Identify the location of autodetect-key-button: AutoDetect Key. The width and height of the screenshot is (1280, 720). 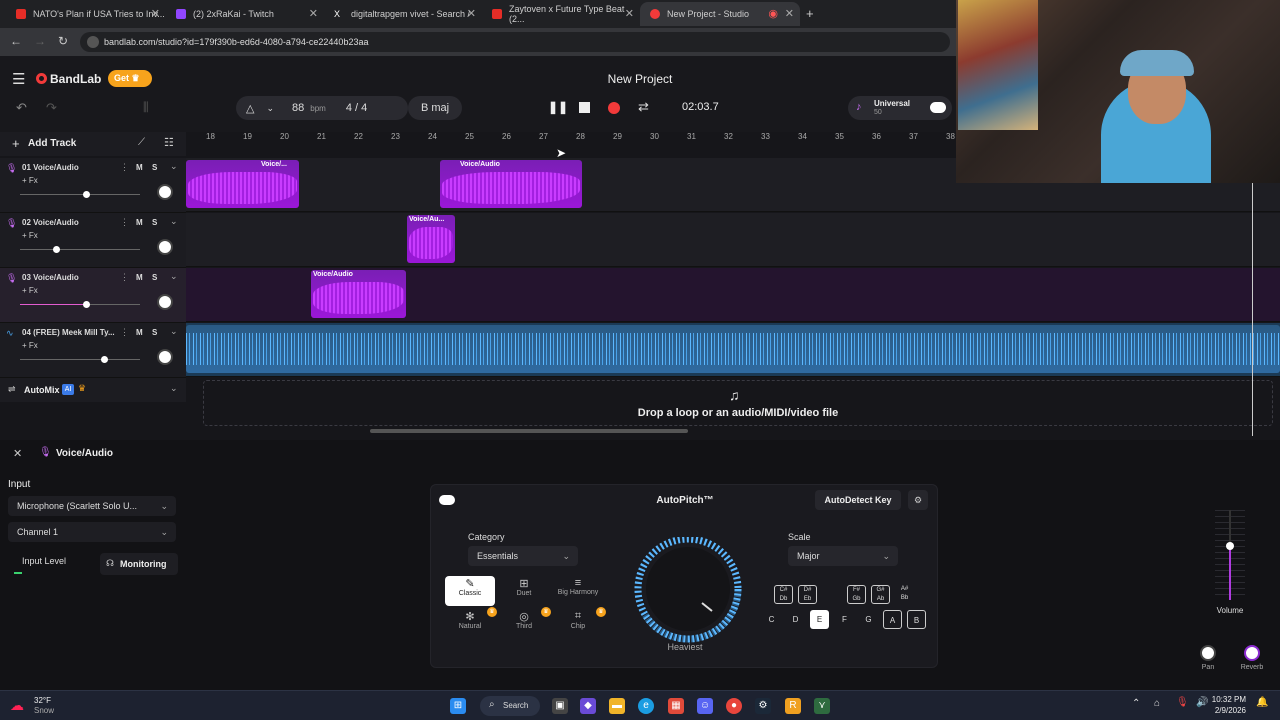
(858, 500).